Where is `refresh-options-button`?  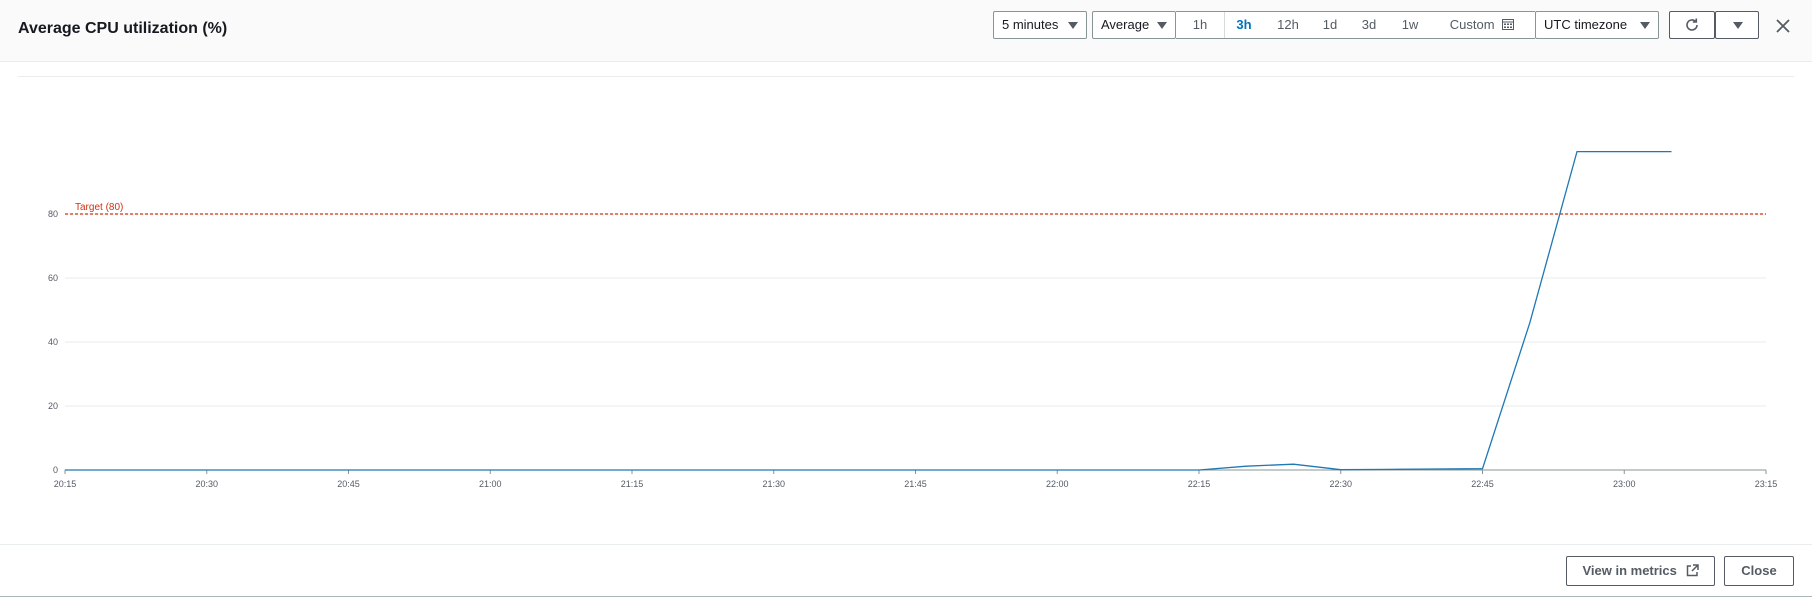 refresh-options-button is located at coordinates (1737, 25).